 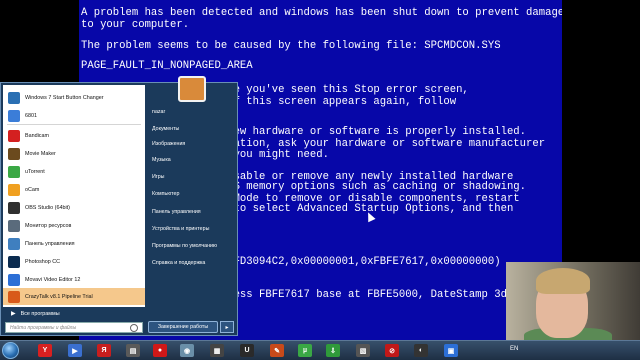 I want to click on app-icon, so click(x=14, y=115).